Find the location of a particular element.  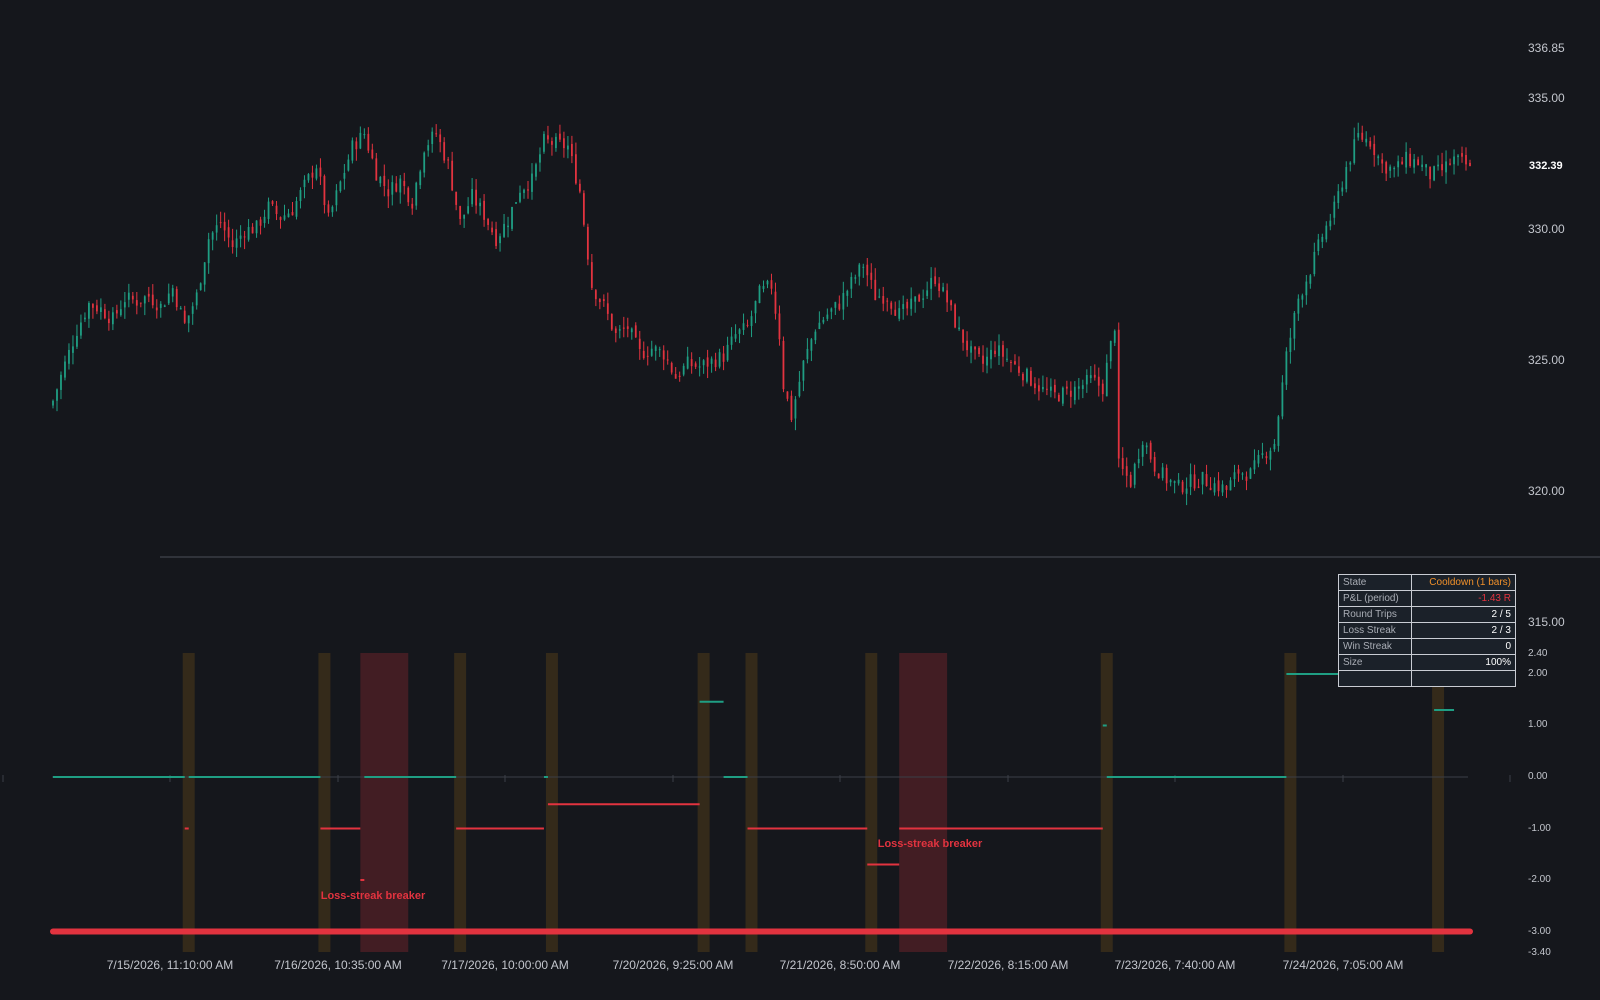

cooldown-band is located at coordinates (324, 802).